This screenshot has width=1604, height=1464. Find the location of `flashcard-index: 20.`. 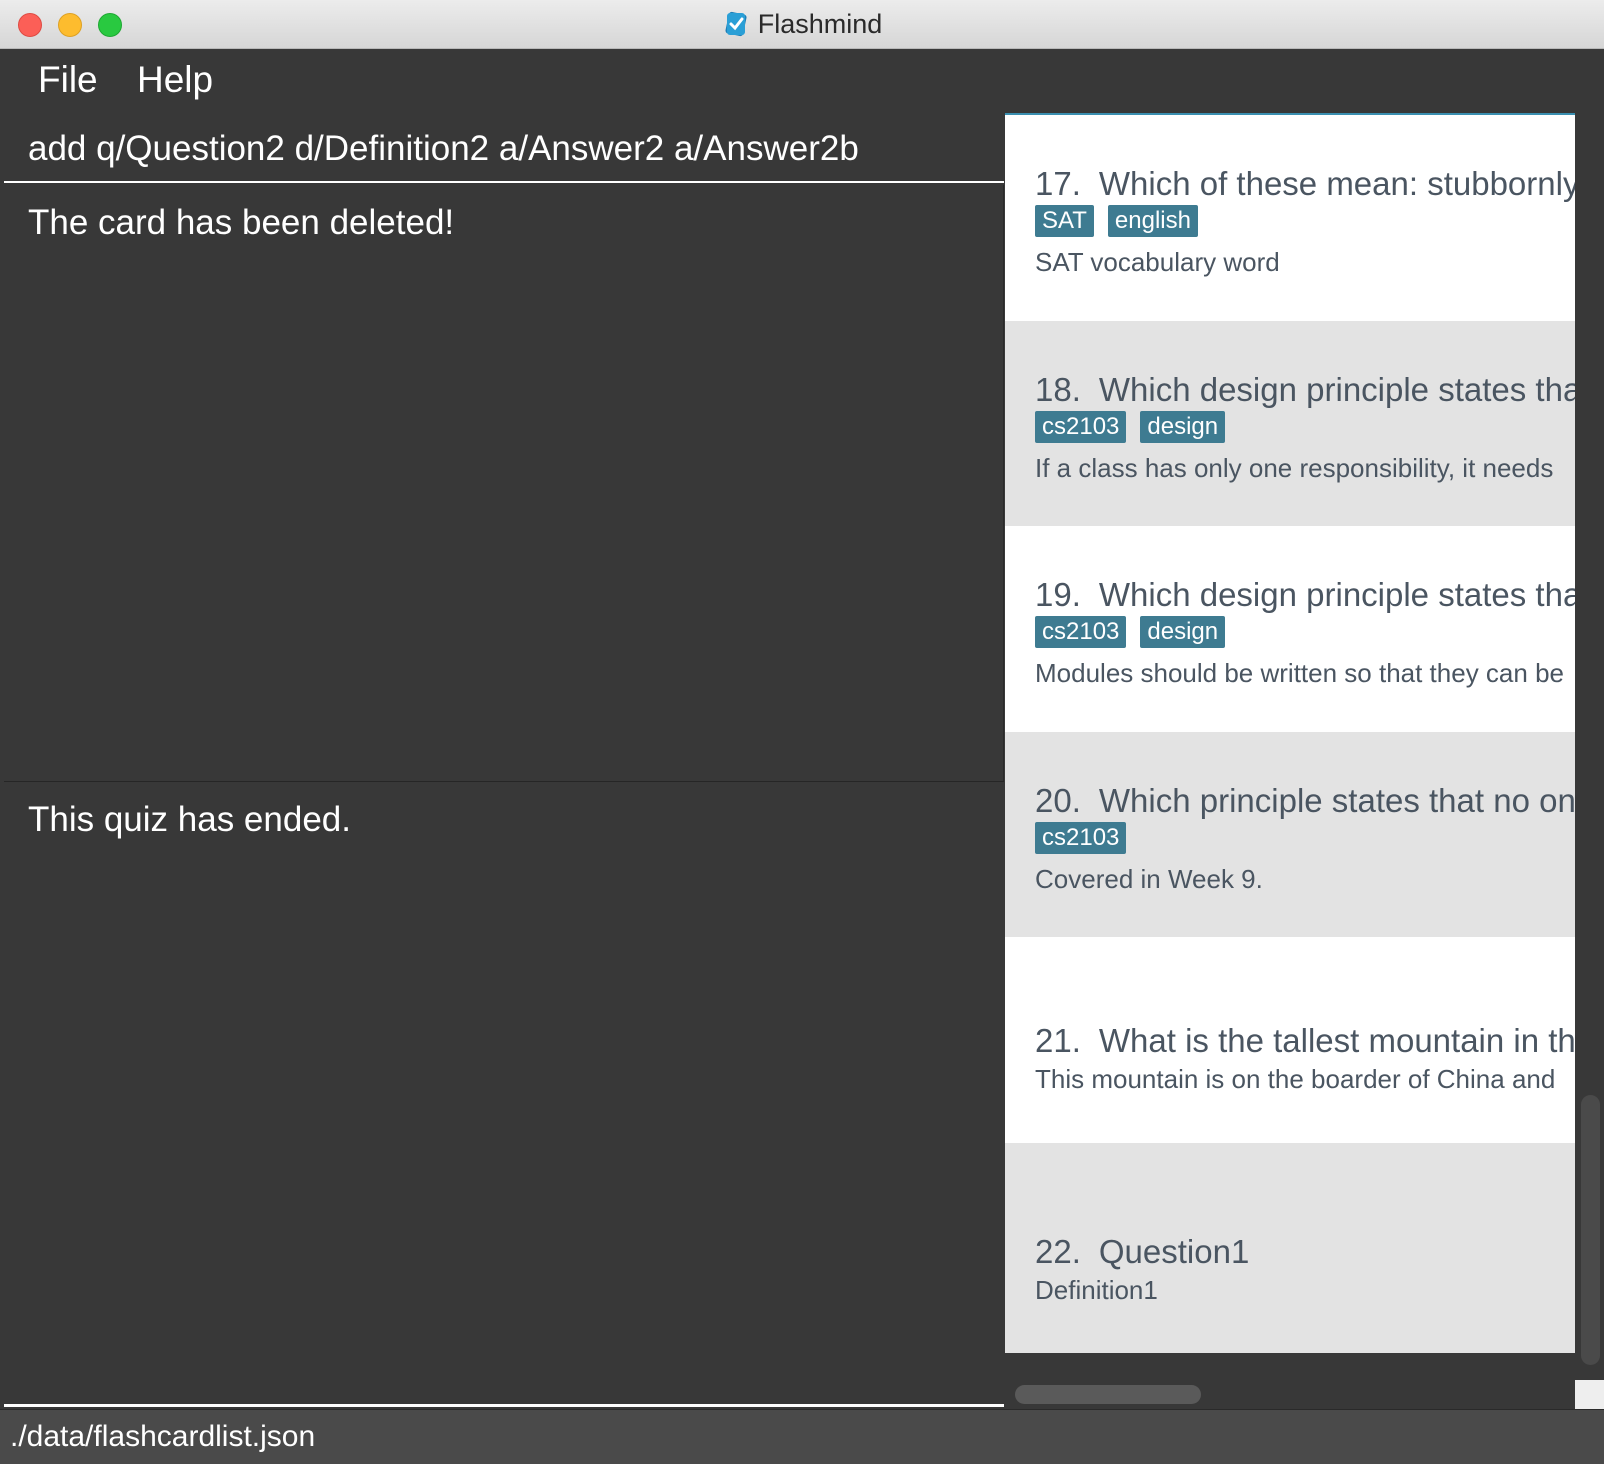

flashcard-index: 20. is located at coordinates (1058, 800).